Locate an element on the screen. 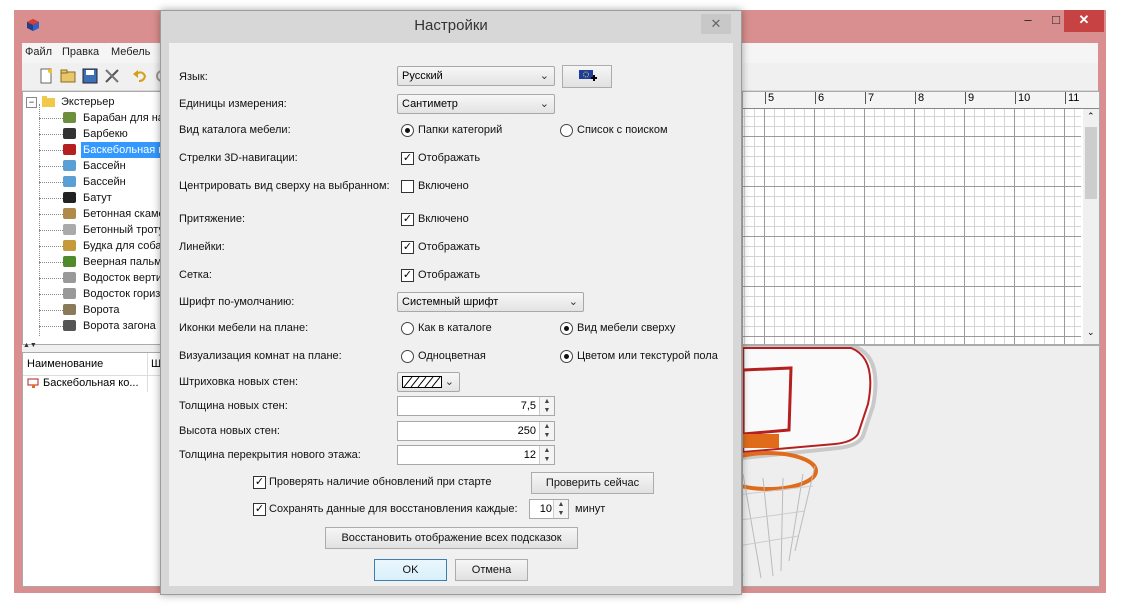  plan-vertical-scrollbar: ⌃ ⌄ is located at coordinates (1091, 226).